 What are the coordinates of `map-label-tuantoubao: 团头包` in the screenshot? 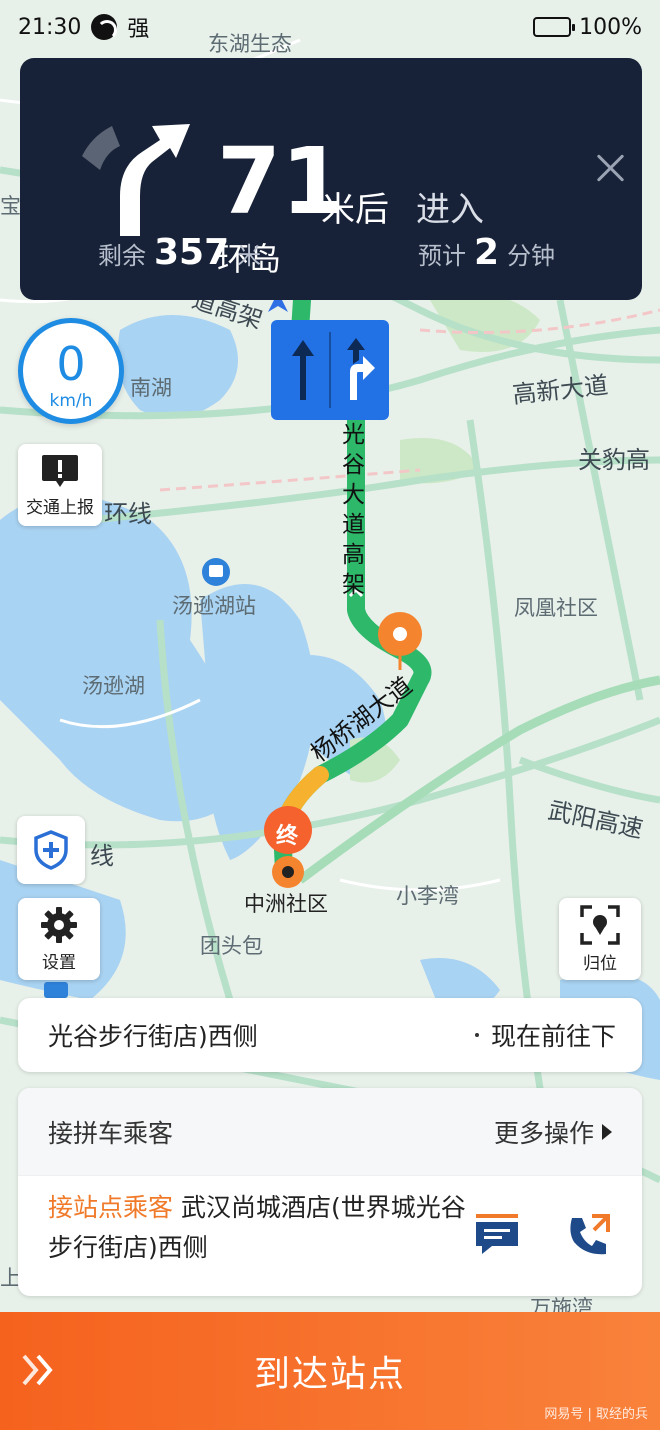 It's located at (231, 946).